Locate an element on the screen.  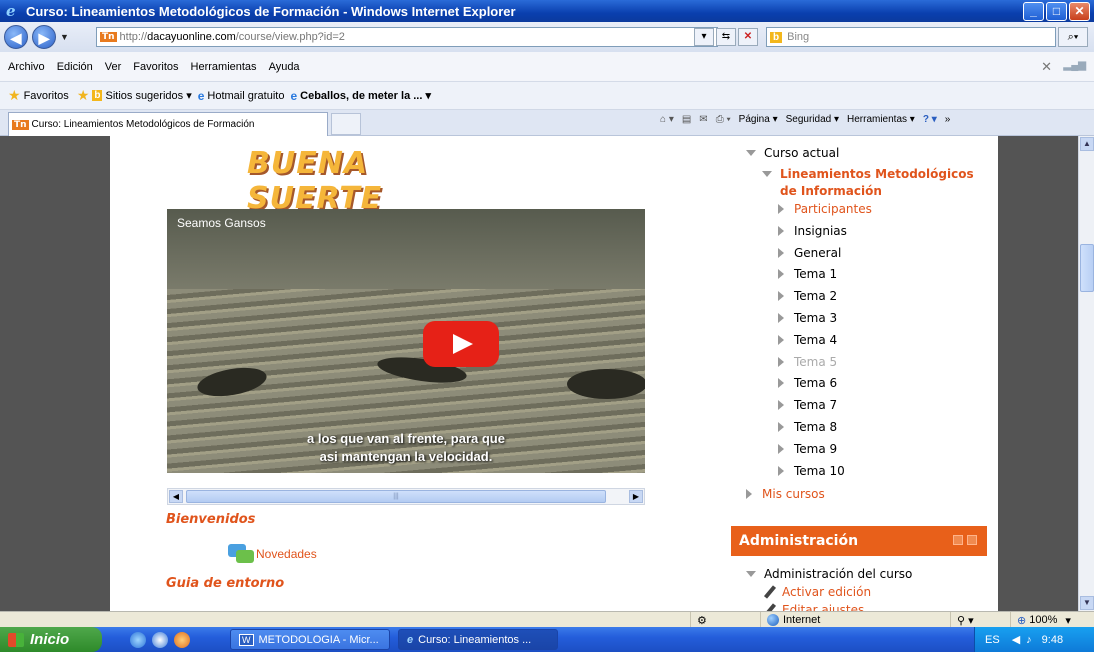
add-favorite-icon: ★ is located at coordinates (83, 95).